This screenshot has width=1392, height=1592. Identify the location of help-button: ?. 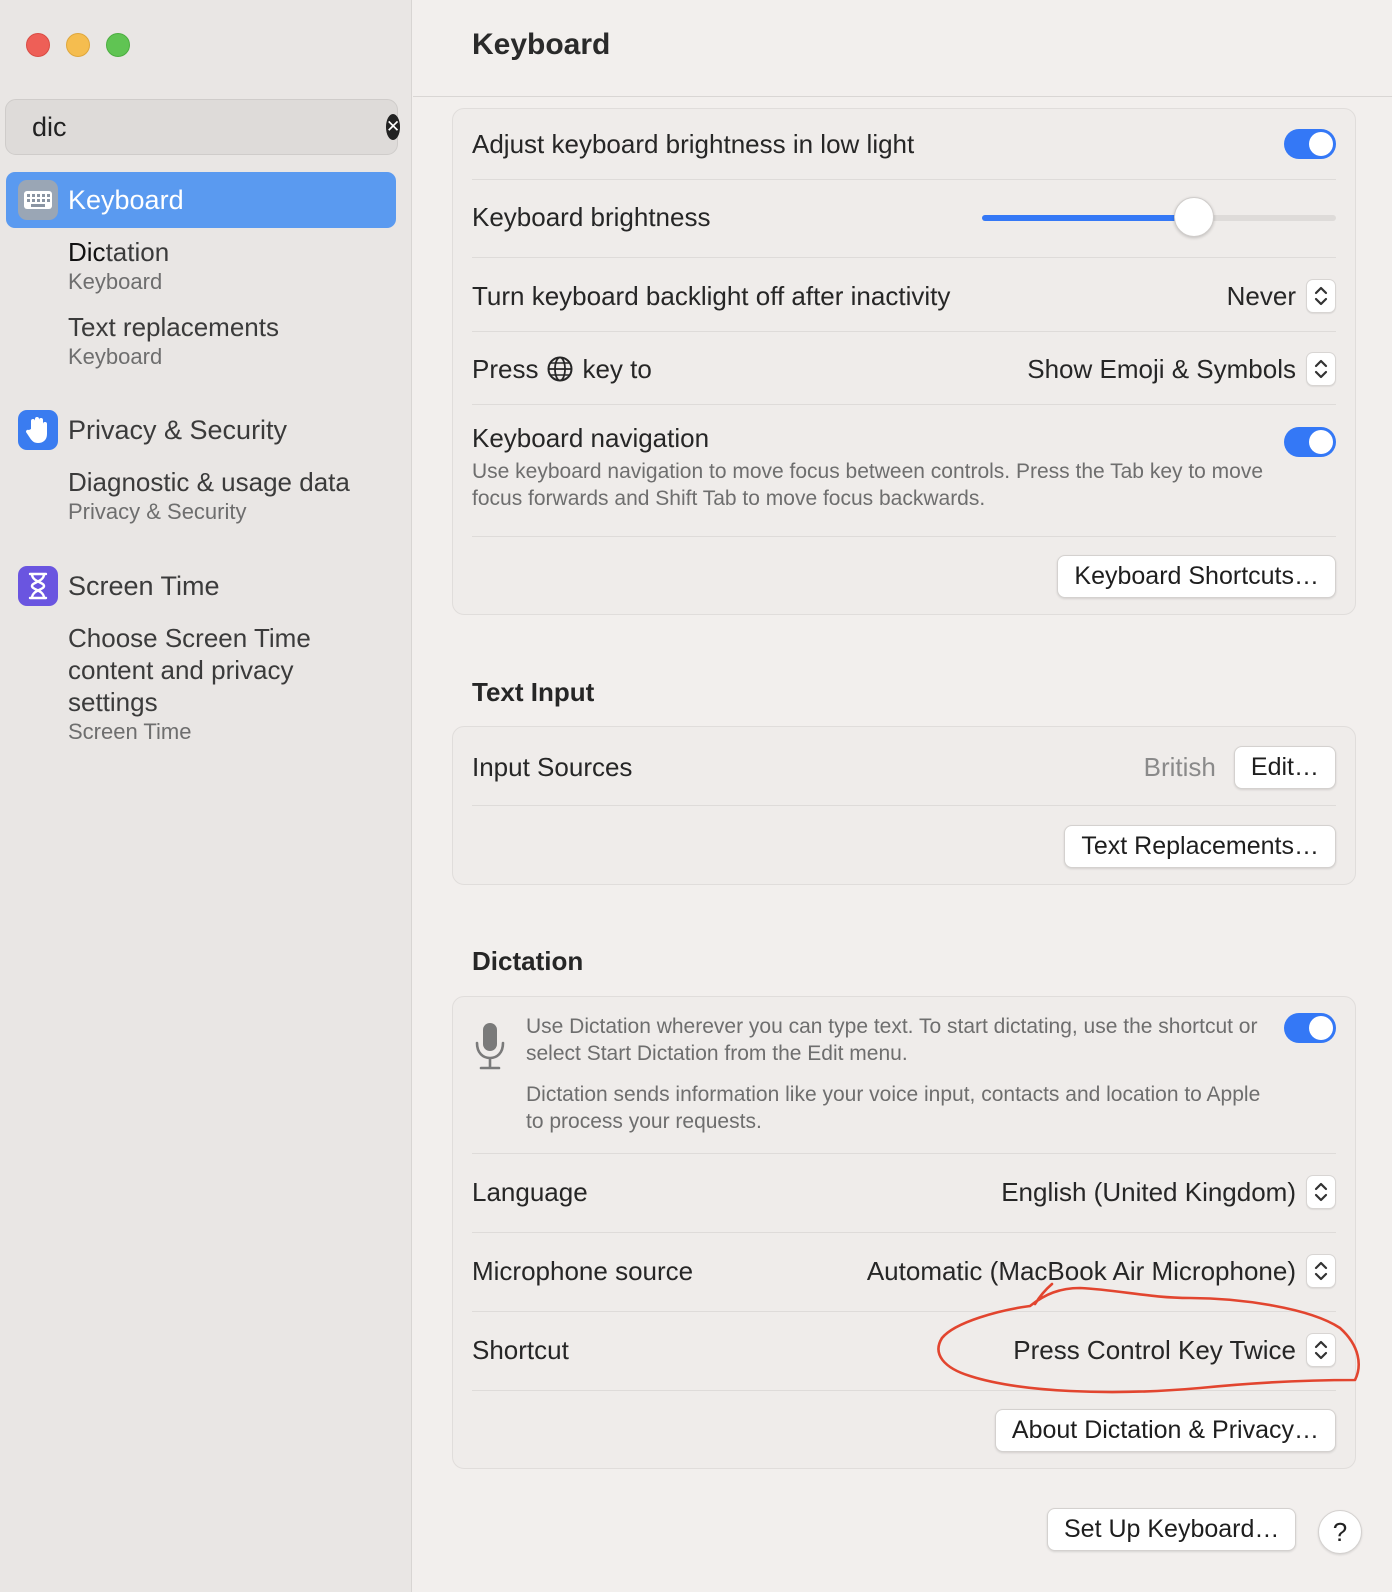
(1340, 1532).